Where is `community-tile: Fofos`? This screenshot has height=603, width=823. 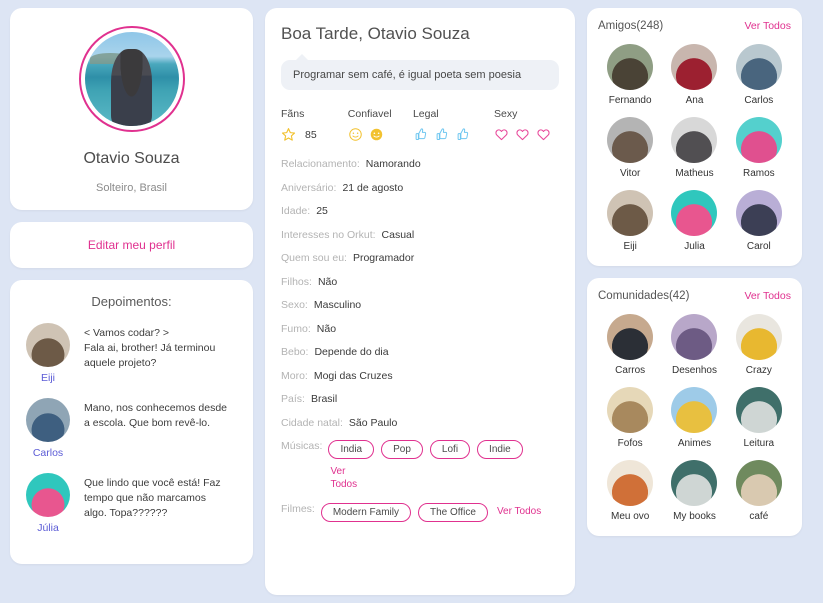
community-tile: Fofos is located at coordinates (630, 418).